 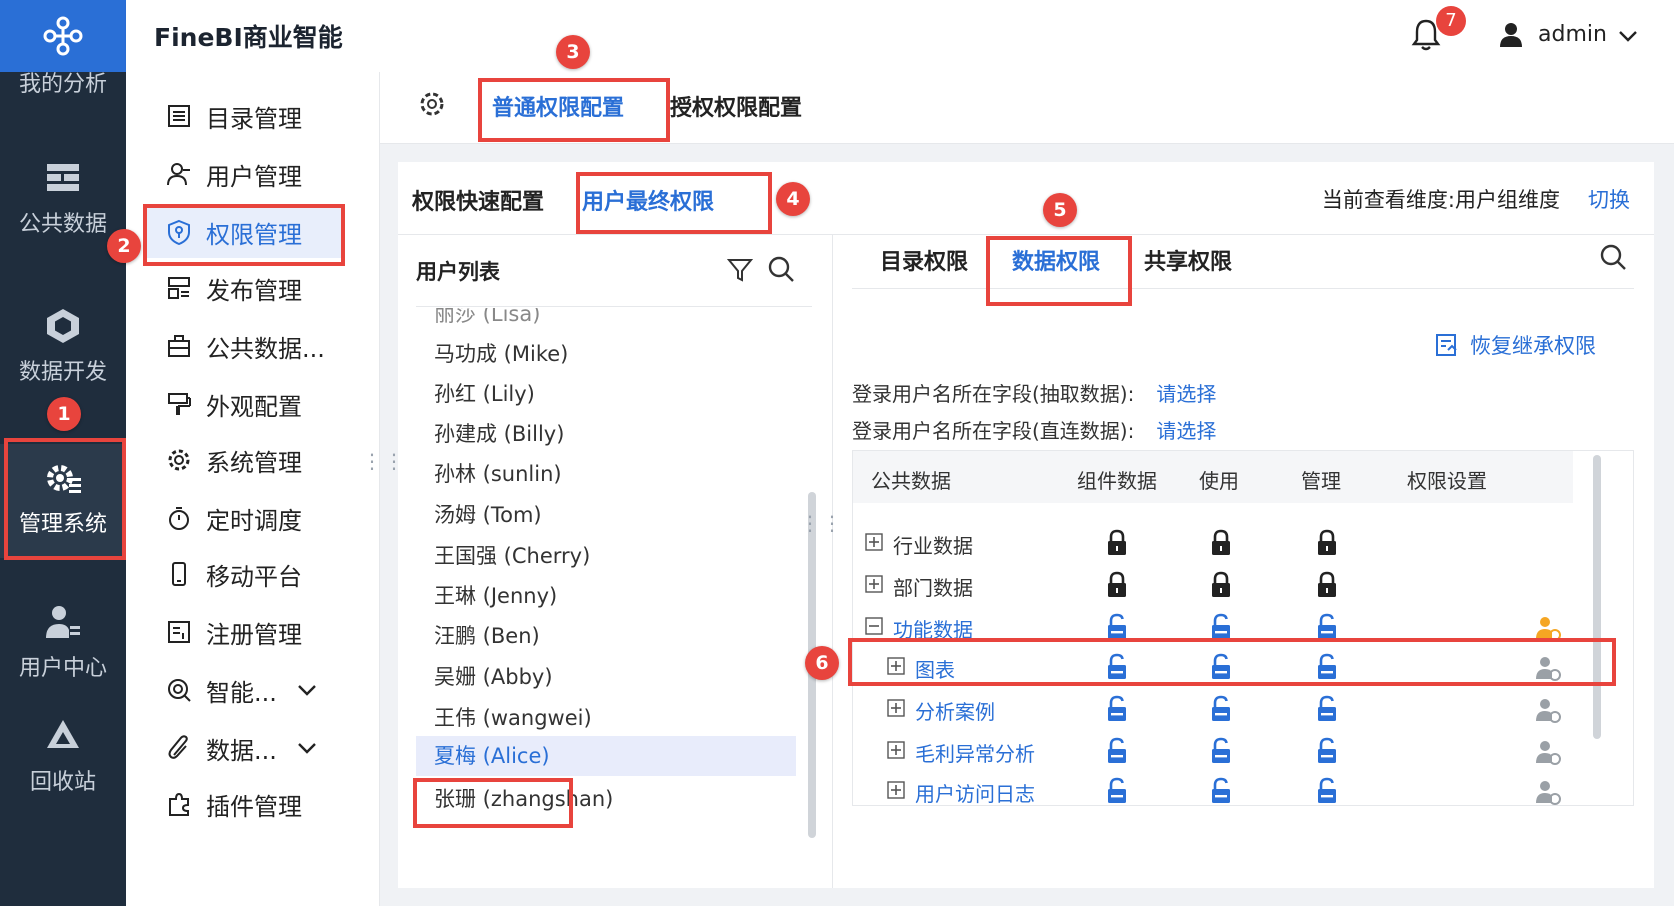 What do you see at coordinates (975, 791) in the screenshot?
I see `row-label: 用户访问日志` at bounding box center [975, 791].